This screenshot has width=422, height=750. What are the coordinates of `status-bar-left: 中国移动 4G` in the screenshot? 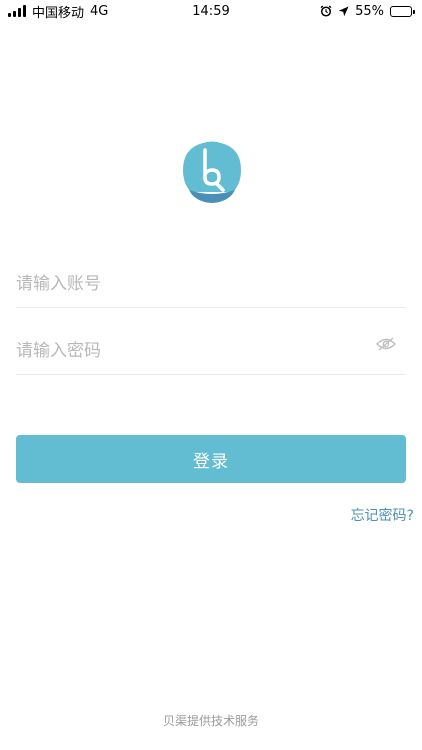 It's located at (58, 11).